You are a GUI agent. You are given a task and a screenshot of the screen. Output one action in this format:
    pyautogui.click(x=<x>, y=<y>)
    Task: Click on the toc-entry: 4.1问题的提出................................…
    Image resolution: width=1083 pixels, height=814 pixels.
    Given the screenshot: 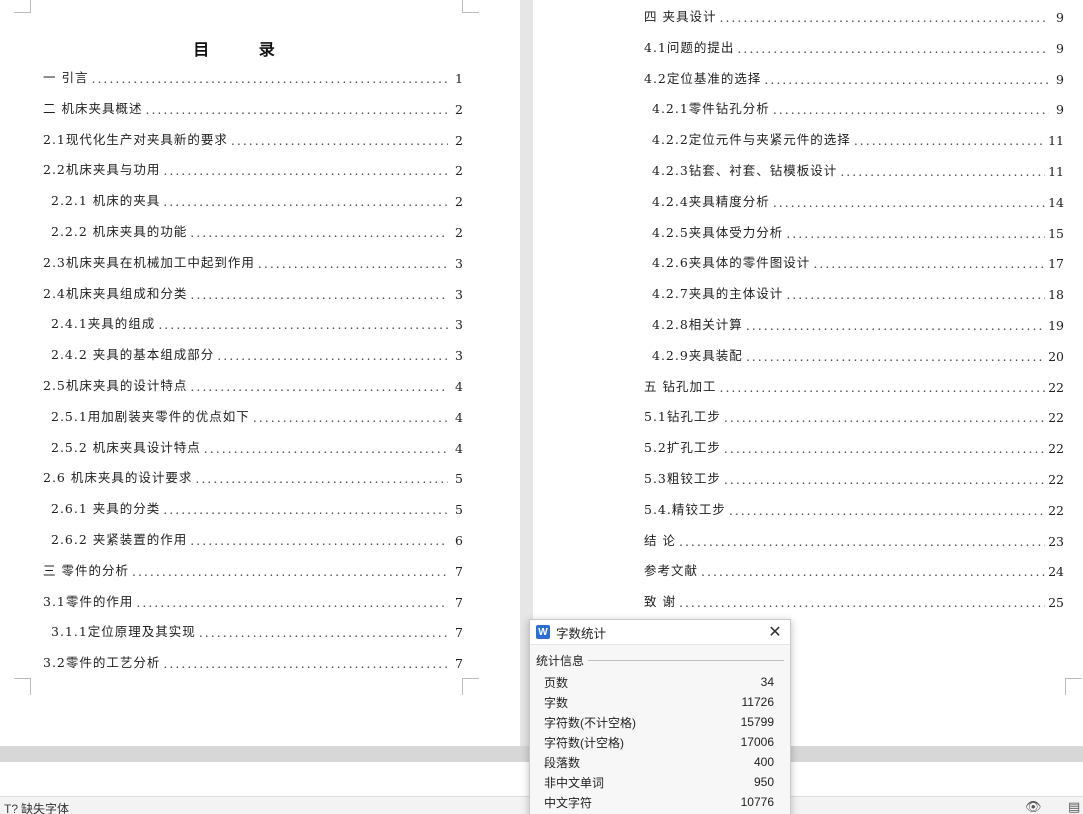 What is the action you would take?
    pyautogui.click(x=854, y=46)
    